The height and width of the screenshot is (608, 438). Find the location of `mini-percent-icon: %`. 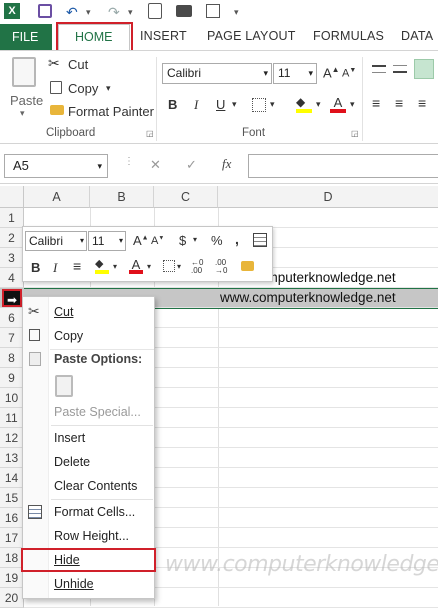

mini-percent-icon: % is located at coordinates (217, 240).